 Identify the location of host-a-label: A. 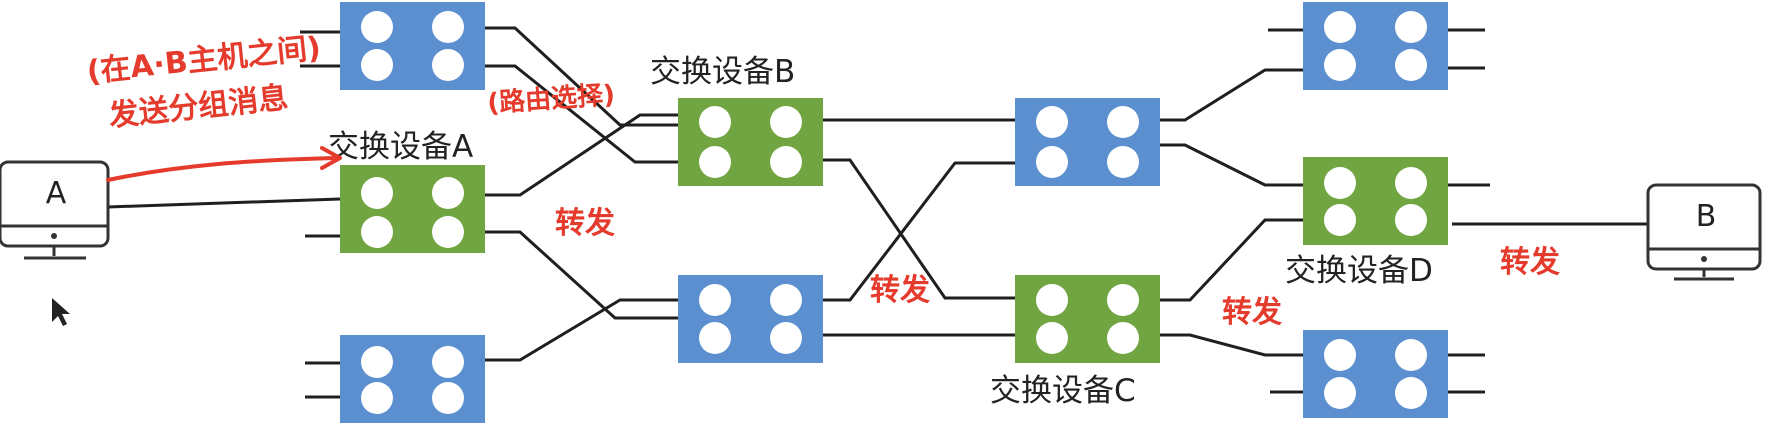
(56, 193).